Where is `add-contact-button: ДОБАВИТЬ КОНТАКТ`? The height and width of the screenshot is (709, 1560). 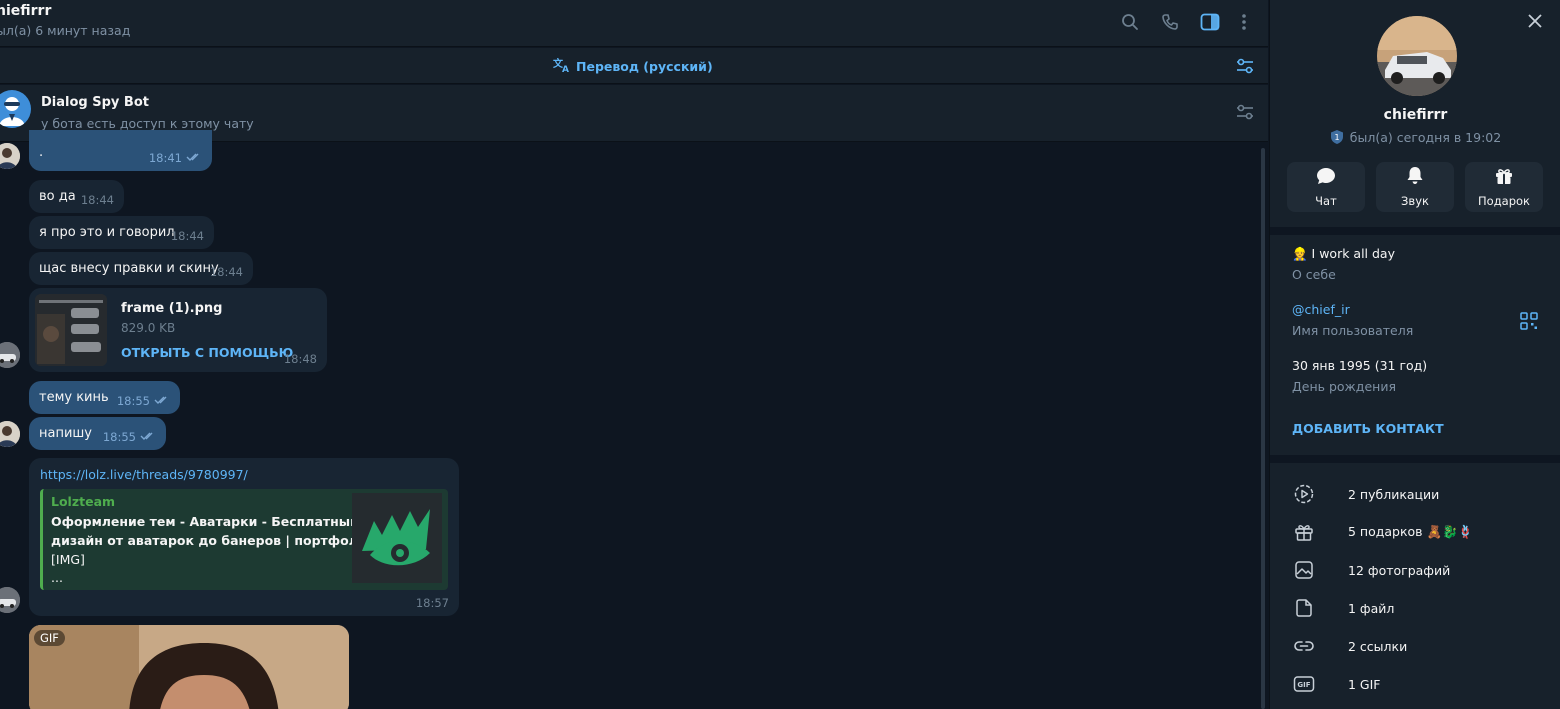 add-contact-button: ДОБАВИТЬ КОНТАКТ is located at coordinates (1368, 428).